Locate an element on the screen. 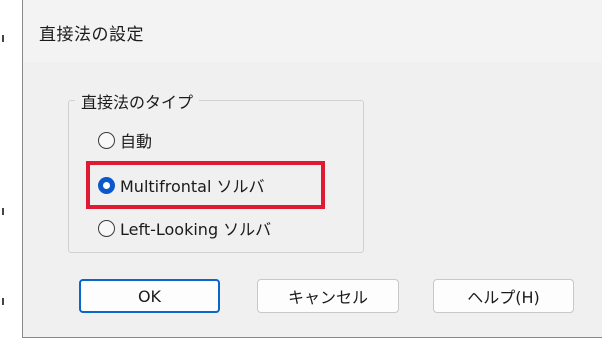 The image size is (602, 339). cancel-button: キャンセル is located at coordinates (328, 296).